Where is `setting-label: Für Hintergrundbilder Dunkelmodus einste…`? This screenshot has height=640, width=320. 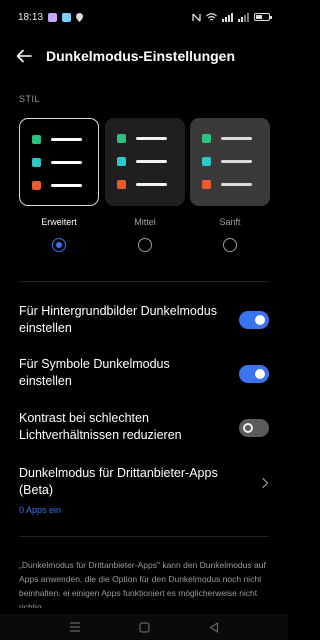
setting-label: Für Hintergrundbilder Dunkelmodus einste… is located at coordinates (118, 319).